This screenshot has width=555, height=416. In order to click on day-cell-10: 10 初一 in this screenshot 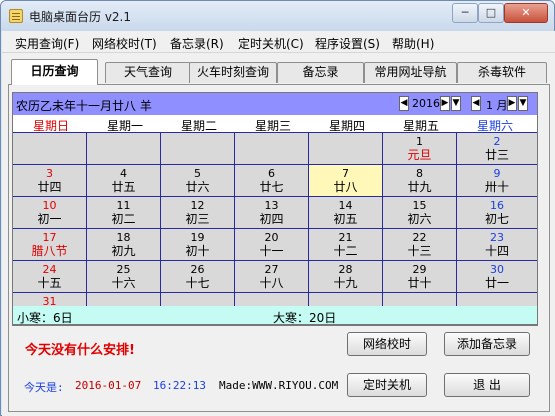, I will do `click(50, 213)`.